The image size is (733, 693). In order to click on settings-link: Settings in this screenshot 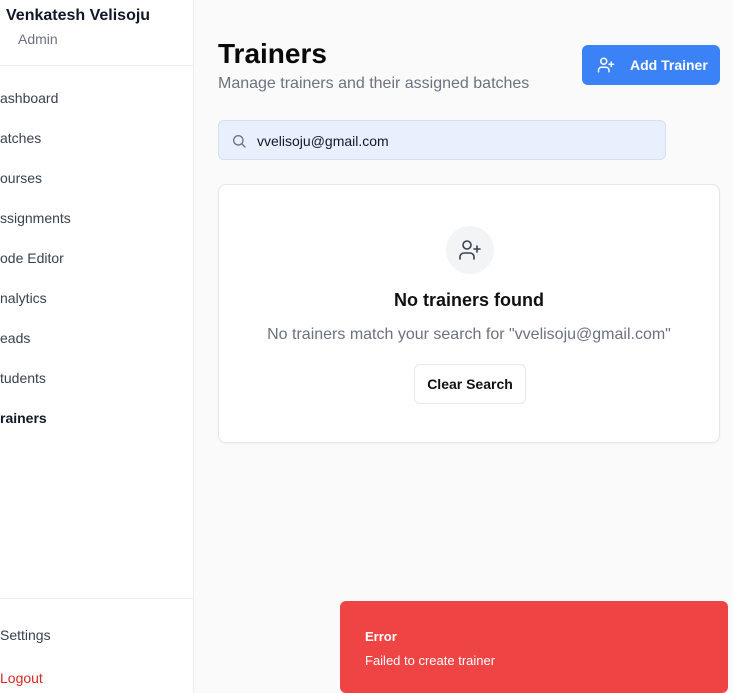, I will do `click(25, 635)`.